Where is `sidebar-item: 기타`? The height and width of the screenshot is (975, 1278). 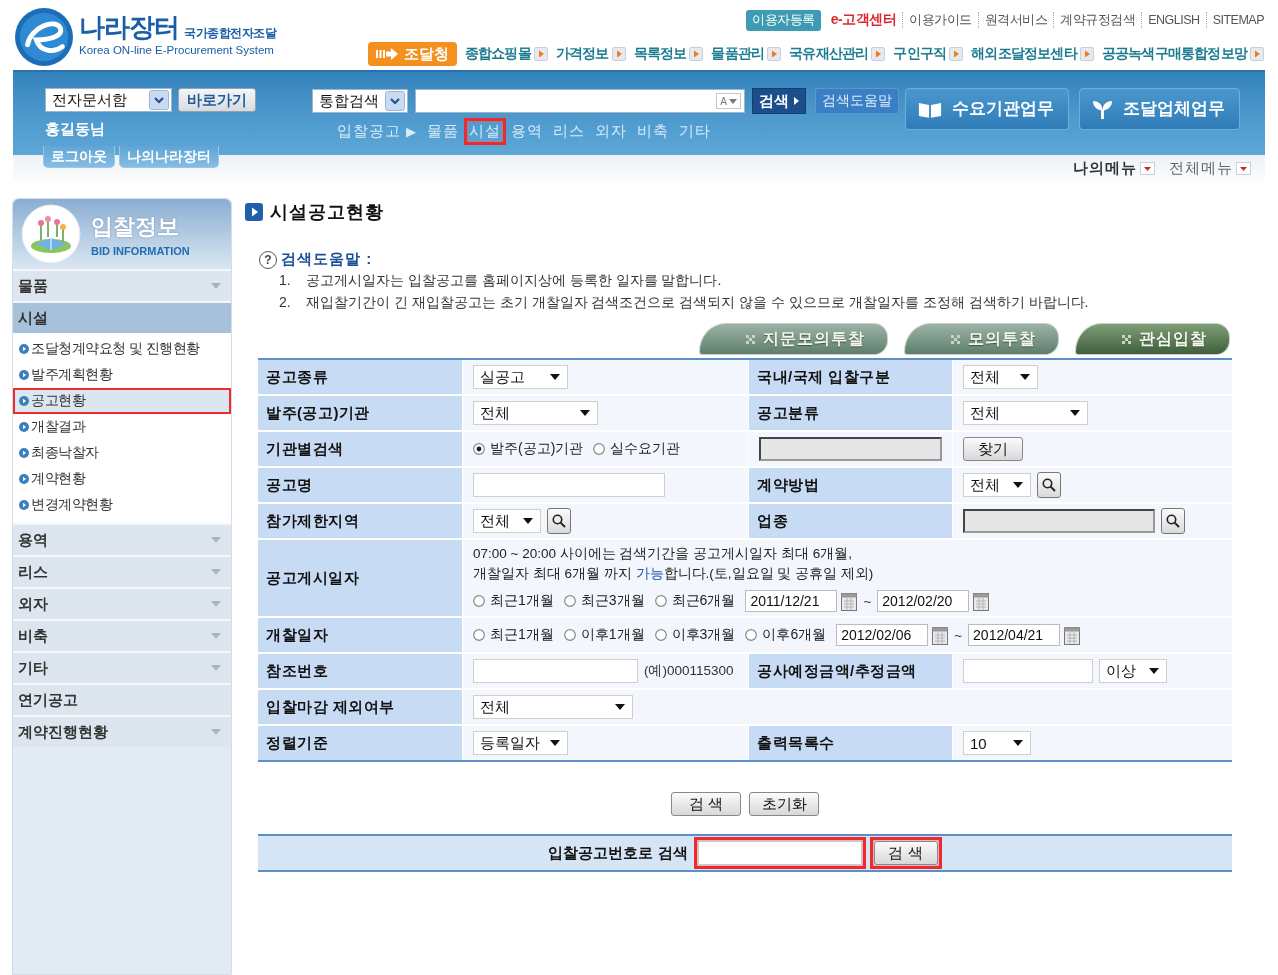
sidebar-item: 기타 is located at coordinates (122, 667).